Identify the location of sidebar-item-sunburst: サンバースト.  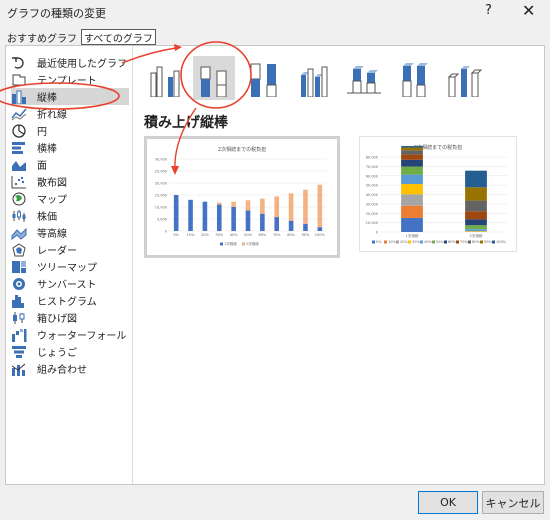
(70, 283).